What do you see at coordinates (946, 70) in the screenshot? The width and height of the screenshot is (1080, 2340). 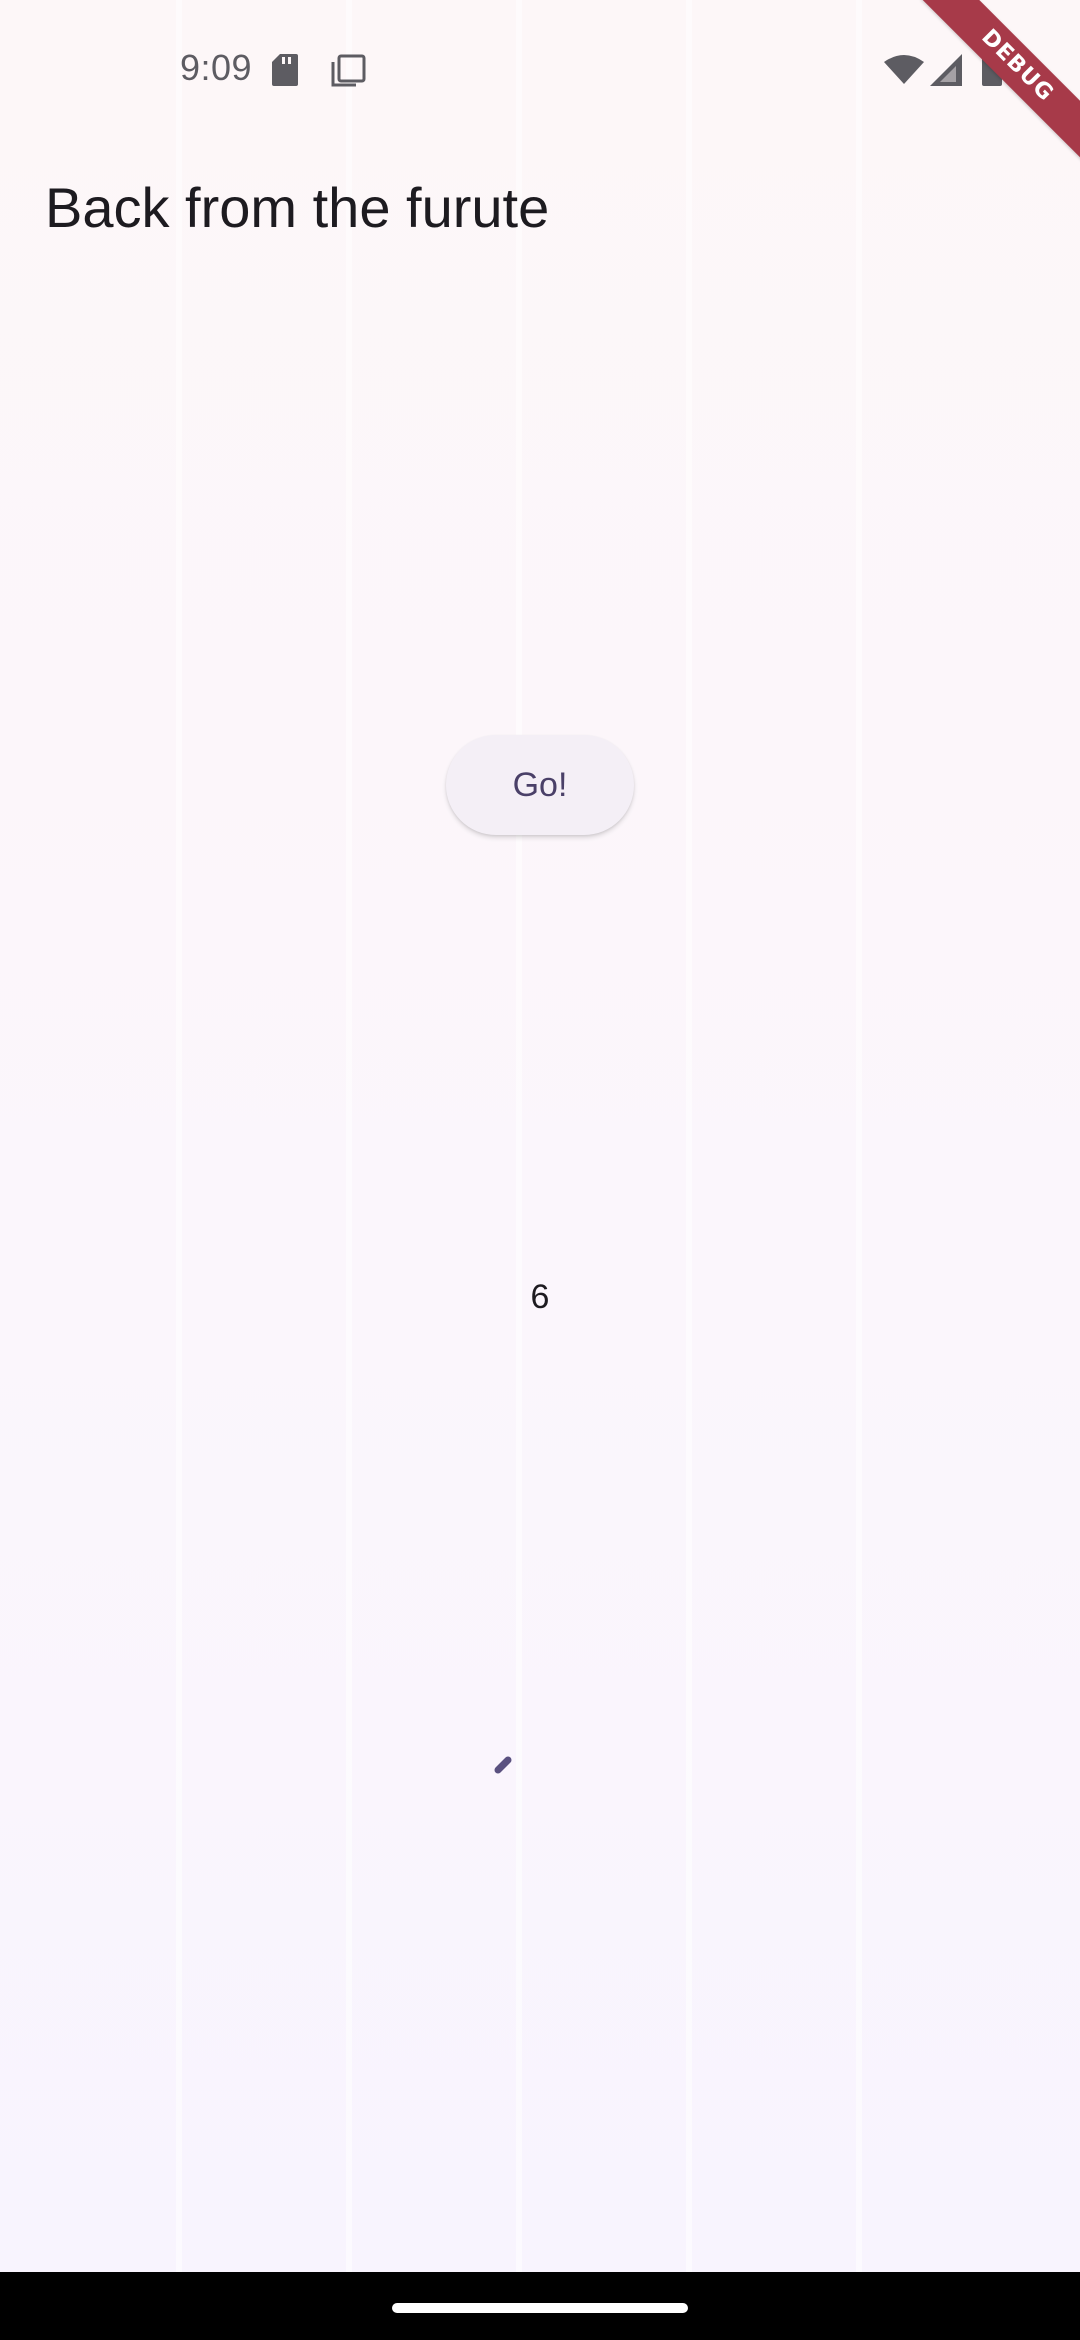 I see `cell-signal-icon` at bounding box center [946, 70].